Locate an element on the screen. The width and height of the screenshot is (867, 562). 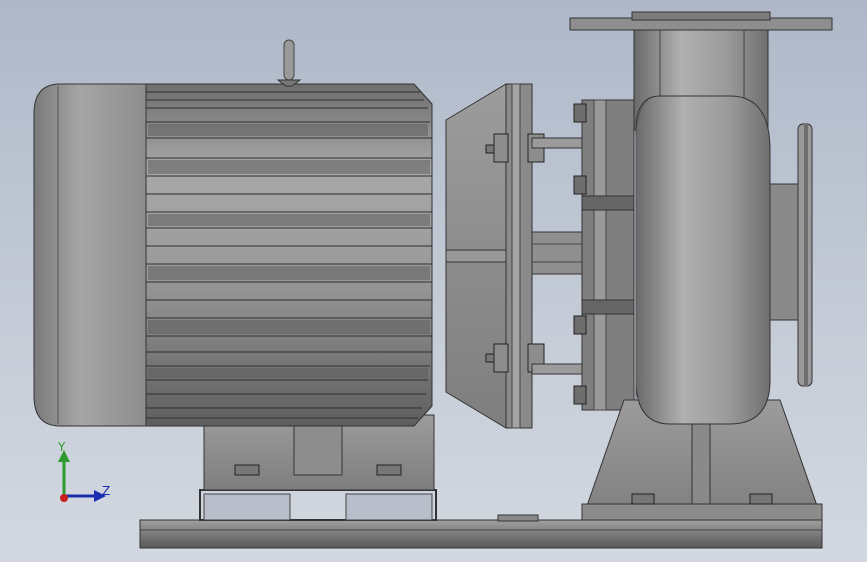
shaft is located at coordinates (557, 256).